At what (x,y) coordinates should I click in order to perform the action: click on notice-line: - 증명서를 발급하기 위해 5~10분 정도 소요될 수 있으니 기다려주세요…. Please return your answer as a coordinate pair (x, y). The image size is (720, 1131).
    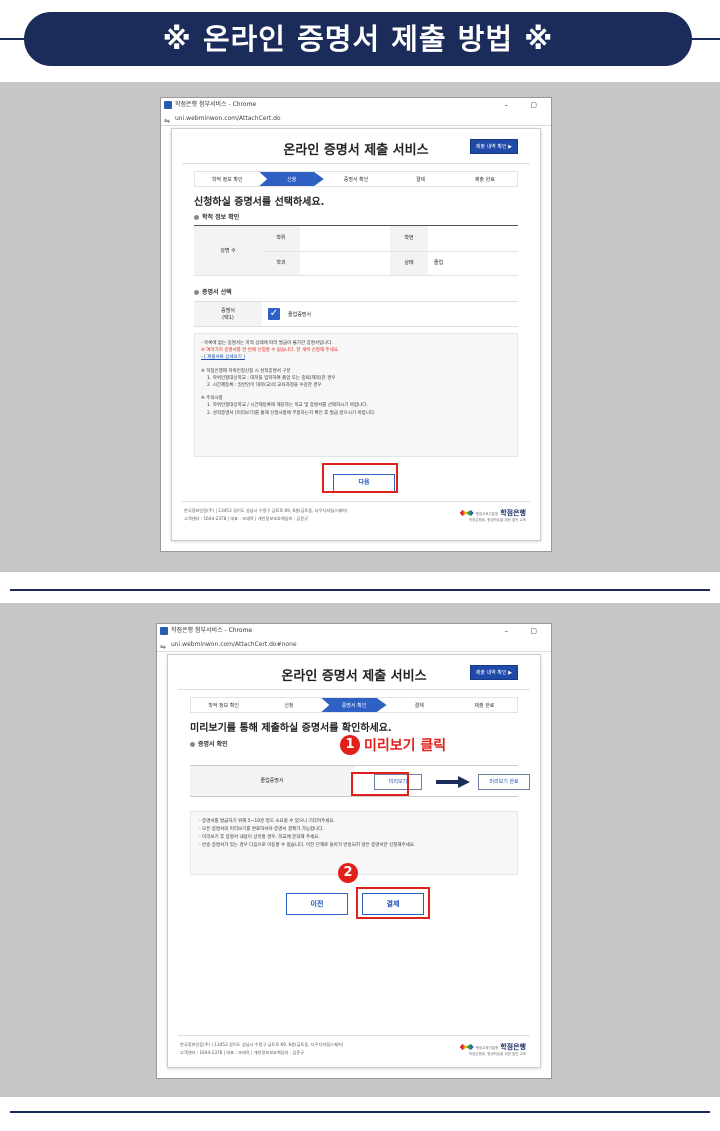
    Looking at the image, I should click on (267, 821).